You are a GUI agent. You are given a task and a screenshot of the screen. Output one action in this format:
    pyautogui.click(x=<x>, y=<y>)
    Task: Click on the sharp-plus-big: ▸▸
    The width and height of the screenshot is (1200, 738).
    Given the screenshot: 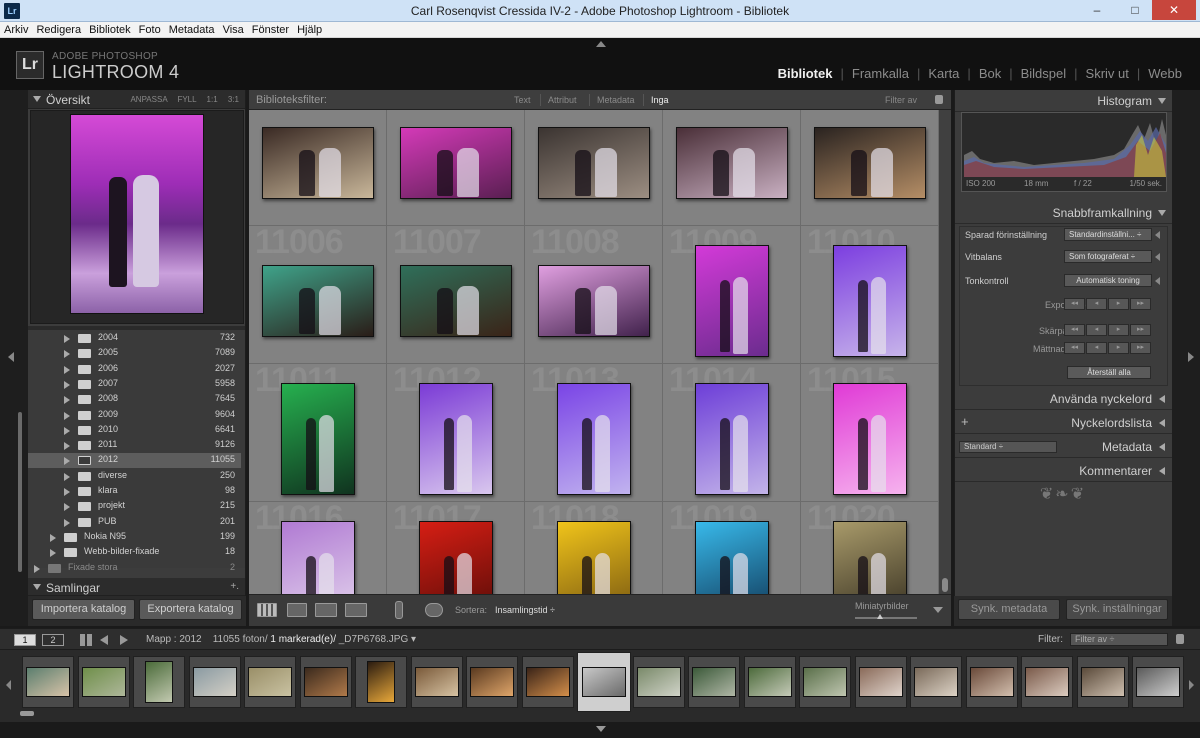 What is the action you would take?
    pyautogui.click(x=1140, y=330)
    